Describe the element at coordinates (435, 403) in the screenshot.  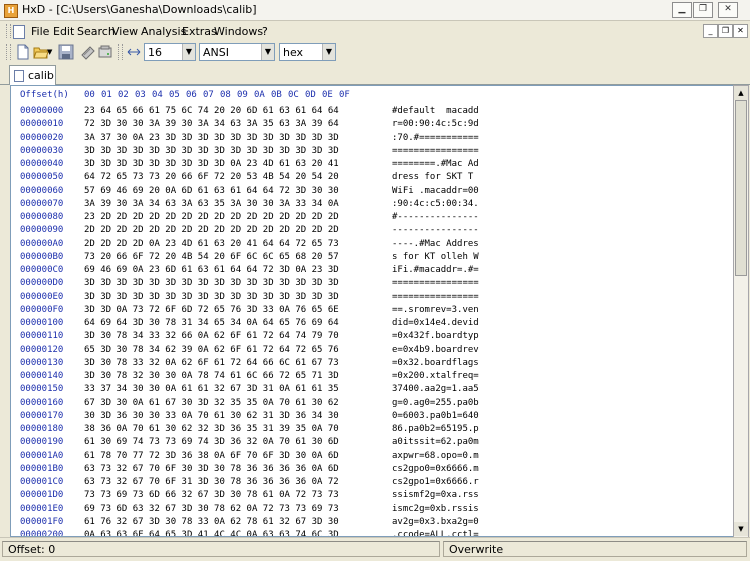
I see `row-text: g=0.ag0=255.pa0b` at that location.